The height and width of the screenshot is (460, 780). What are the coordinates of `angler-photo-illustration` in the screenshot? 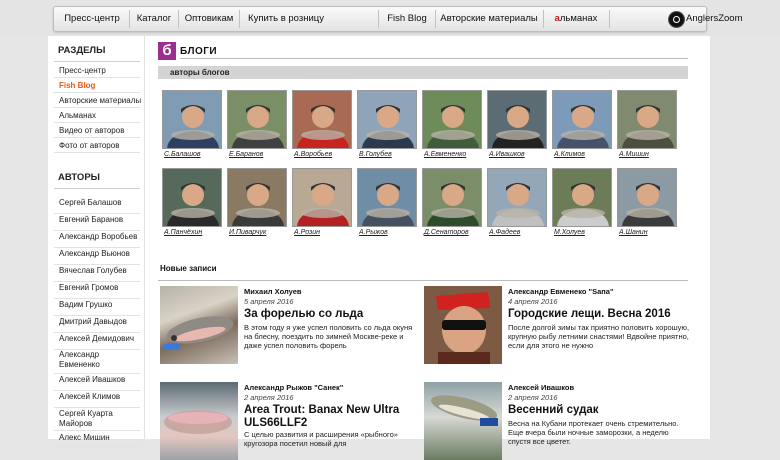 It's located at (463, 325).